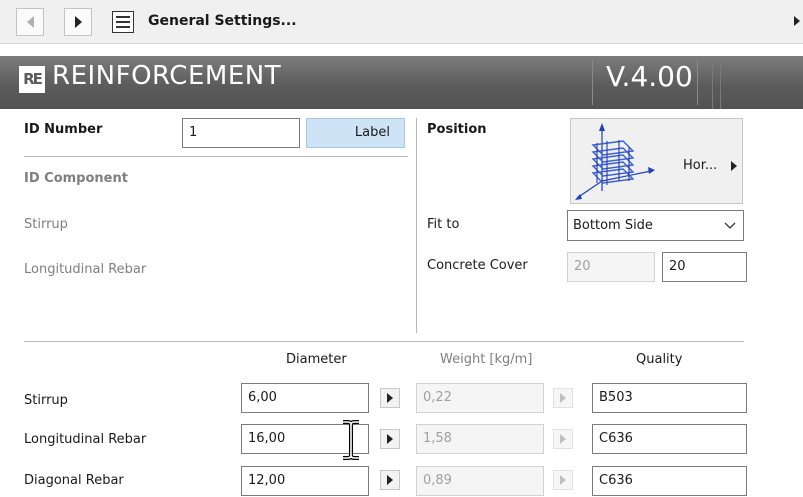 The height and width of the screenshot is (497, 803). Describe the element at coordinates (167, 76) in the screenshot. I see `header-title: REINFORCEMENT` at that location.